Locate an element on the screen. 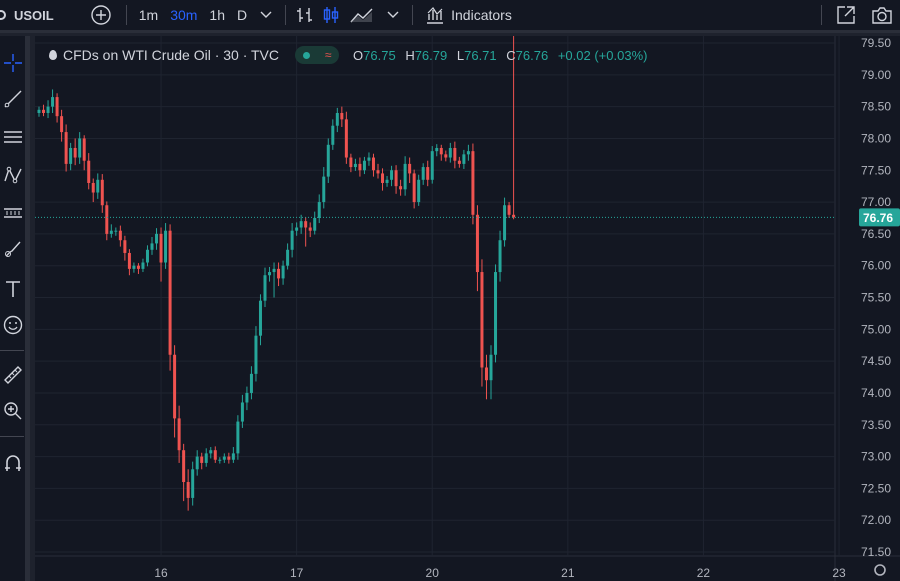 The image size is (900, 581). text-icon is located at coordinates (12, 289).